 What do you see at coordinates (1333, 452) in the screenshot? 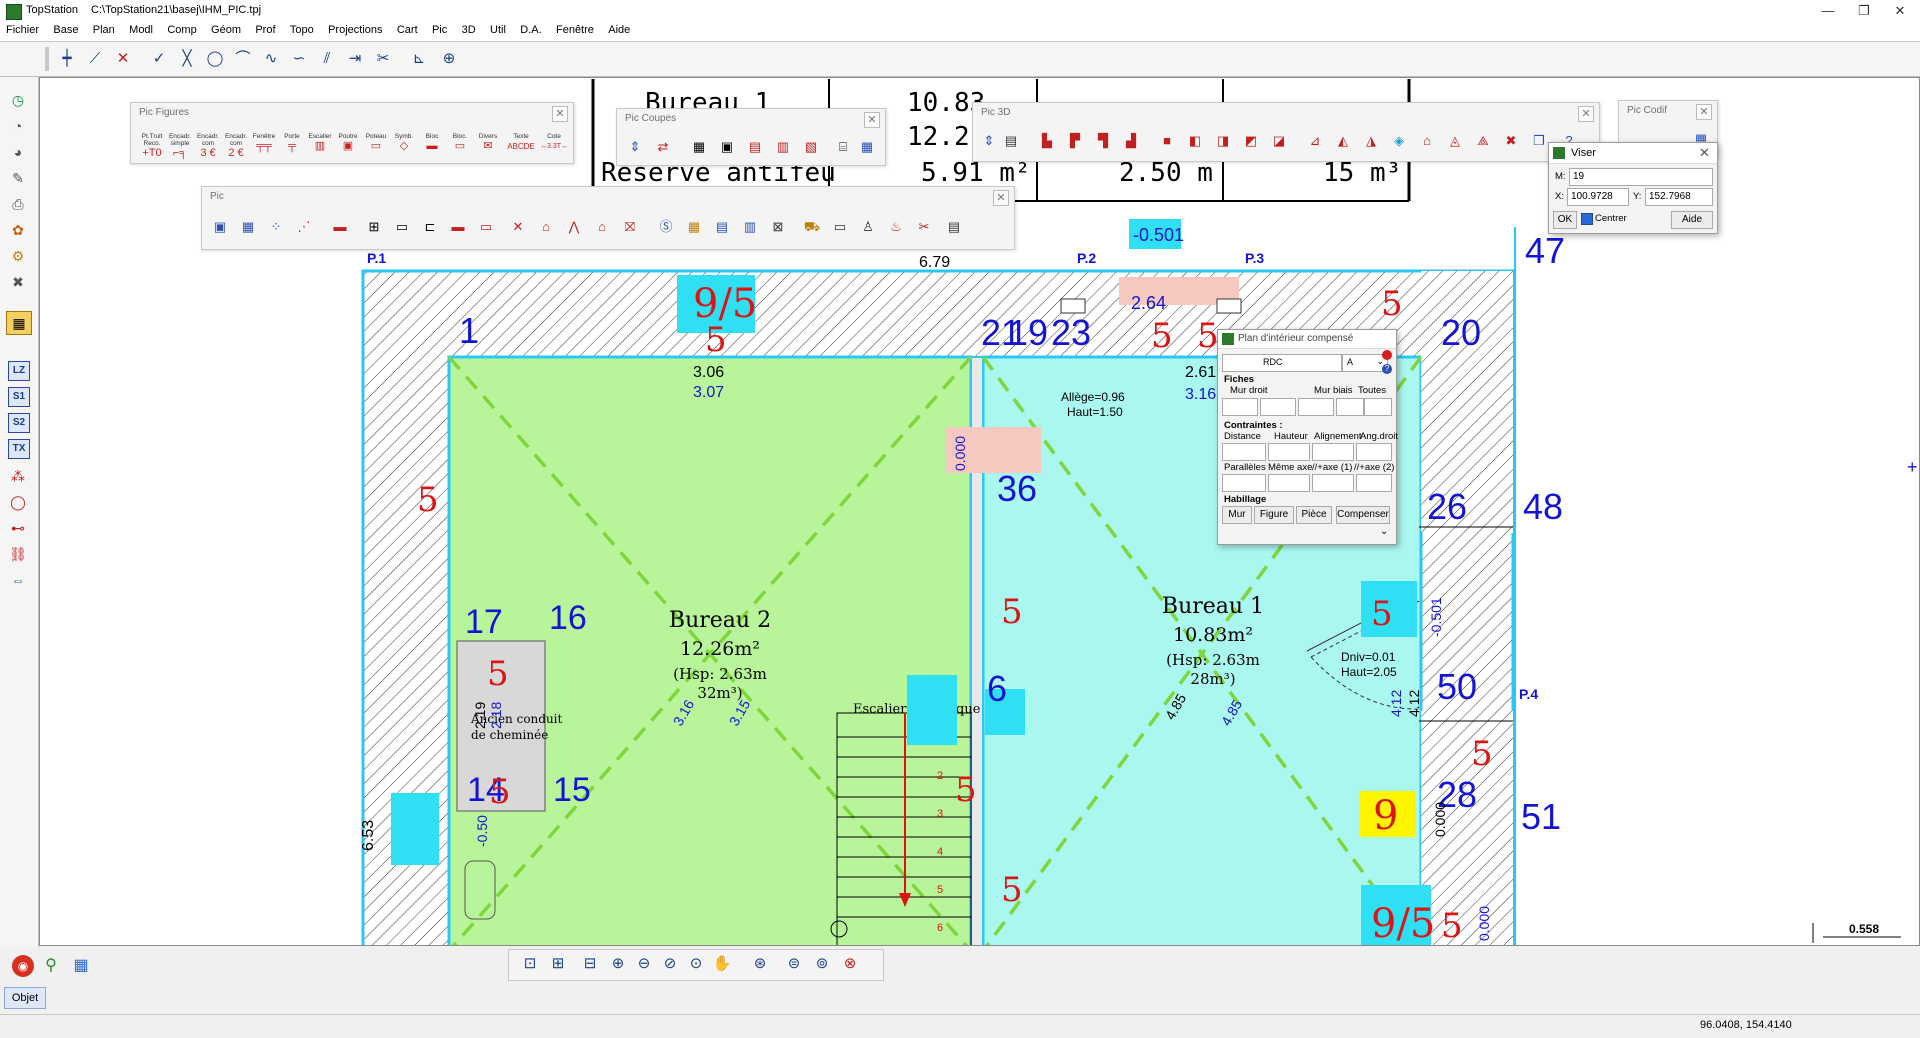
I see `contrainte-alignement-button` at bounding box center [1333, 452].